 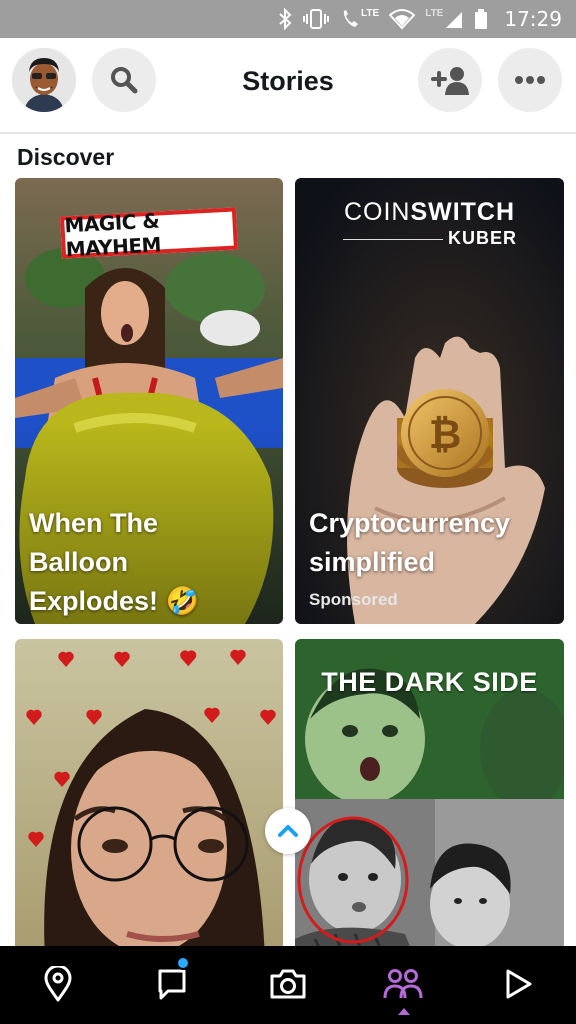 I want to click on chevron-up-icon, so click(x=288, y=831).